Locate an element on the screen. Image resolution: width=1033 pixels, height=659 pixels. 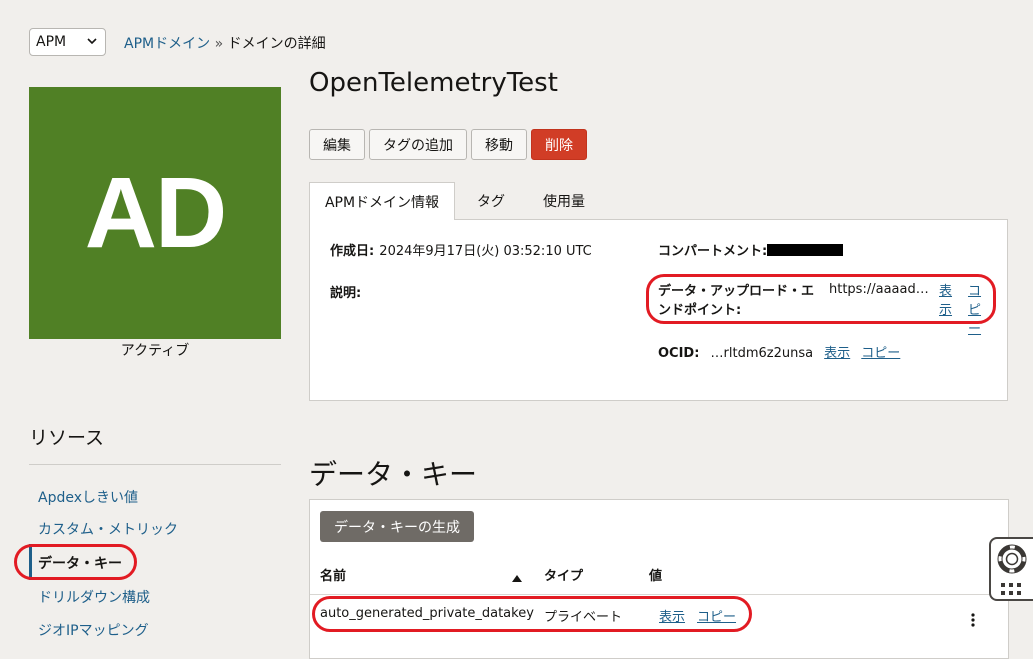
created-row: 作成日: 2024年9月17日(火) 03:52:10 UTC is located at coordinates (461, 249).